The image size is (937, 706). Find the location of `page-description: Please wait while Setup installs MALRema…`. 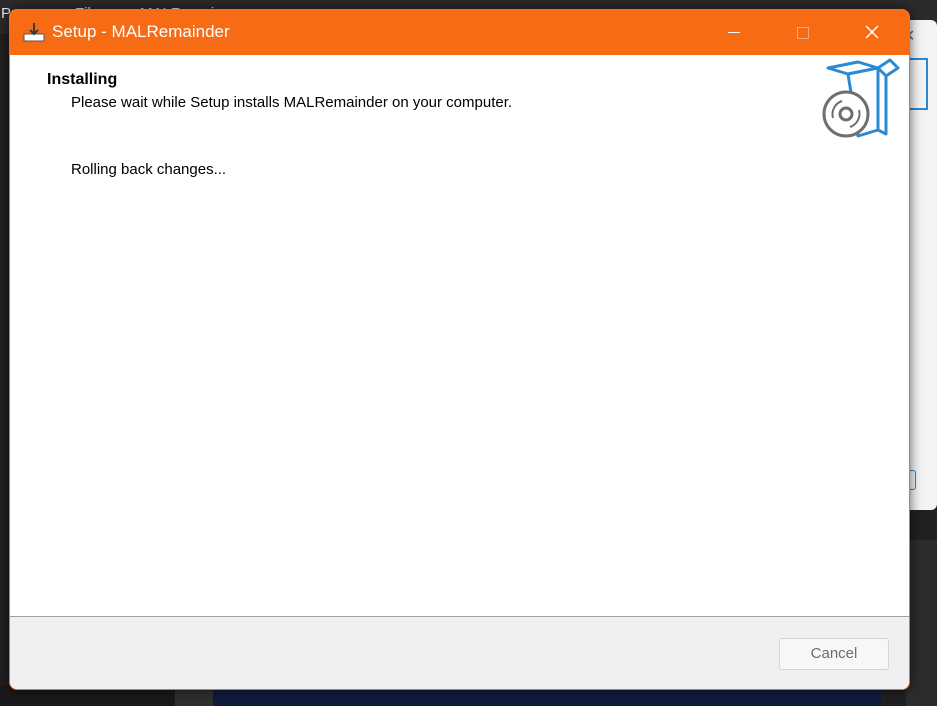

page-description: Please wait while Setup installs MALRema… is located at coordinates (292, 102).